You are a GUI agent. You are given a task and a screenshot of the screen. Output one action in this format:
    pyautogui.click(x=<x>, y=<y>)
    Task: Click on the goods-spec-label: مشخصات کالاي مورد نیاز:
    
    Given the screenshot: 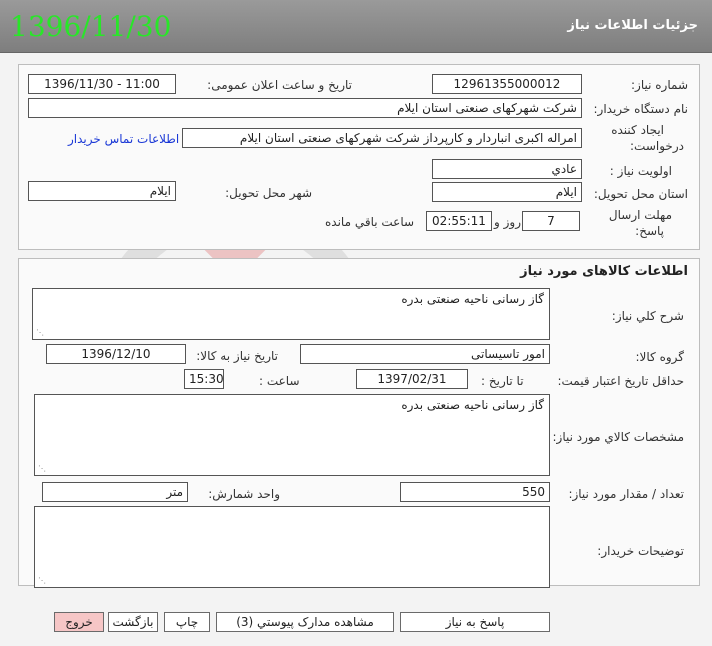 What is the action you would take?
    pyautogui.click(x=618, y=437)
    